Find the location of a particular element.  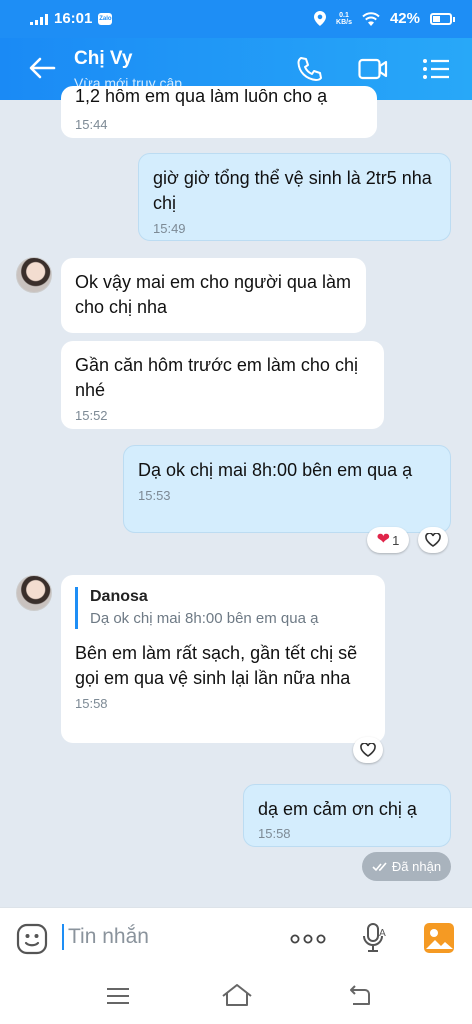

image-gallery-icon is located at coordinates (439, 938).